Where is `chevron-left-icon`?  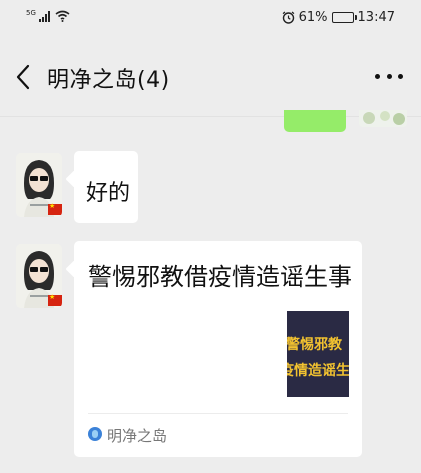
chevron-left-icon is located at coordinates (23, 77).